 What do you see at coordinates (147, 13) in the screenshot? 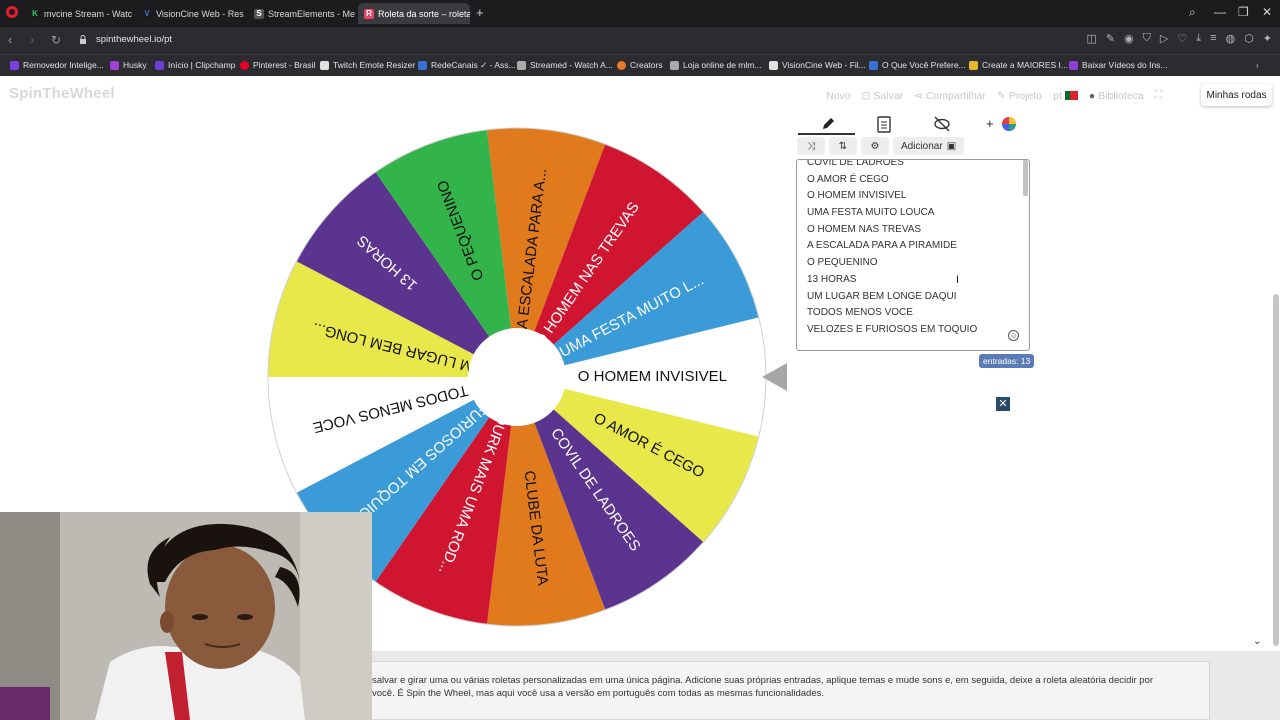
I see `tab-favicon-icon: V` at bounding box center [147, 13].